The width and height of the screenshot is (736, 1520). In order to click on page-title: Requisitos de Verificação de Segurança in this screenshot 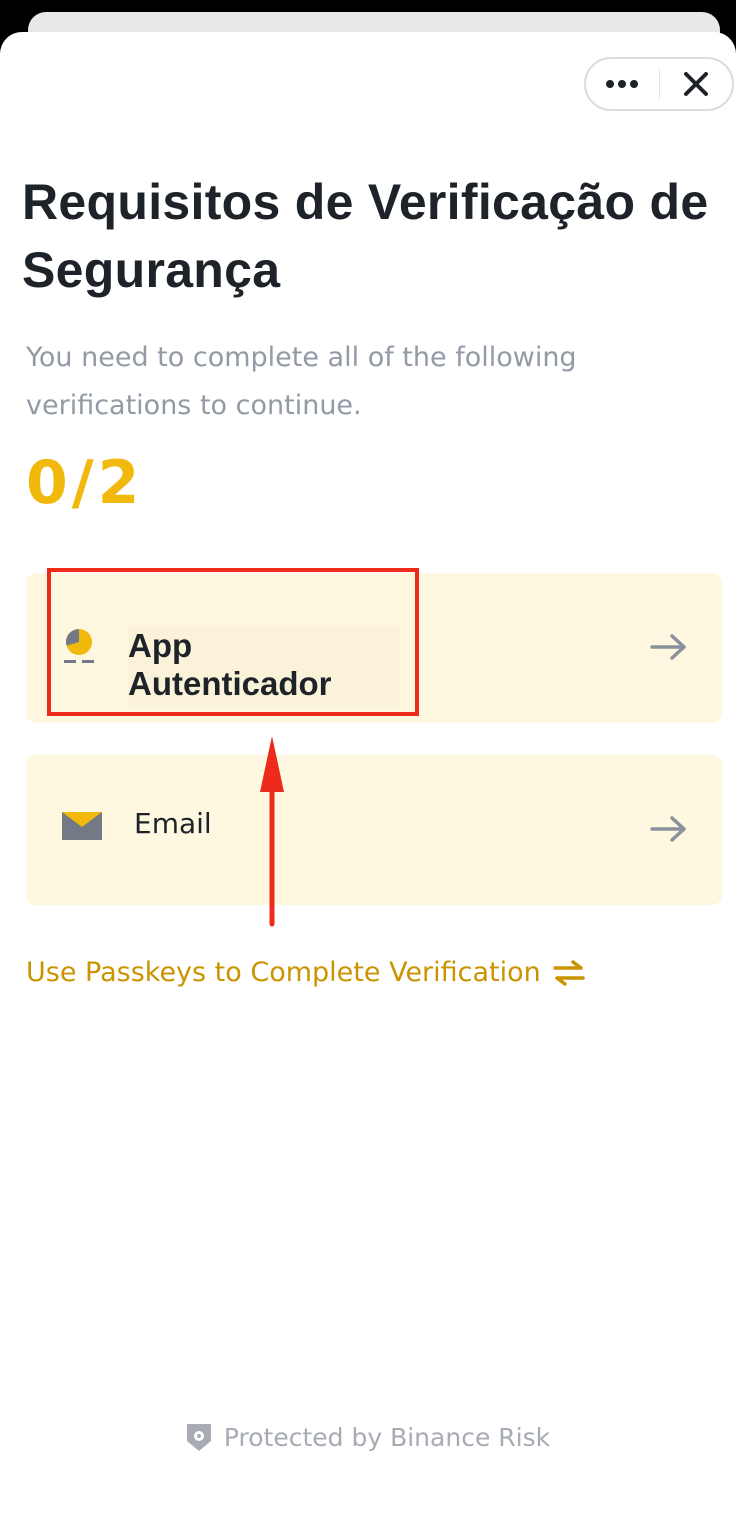, I will do `click(365, 236)`.